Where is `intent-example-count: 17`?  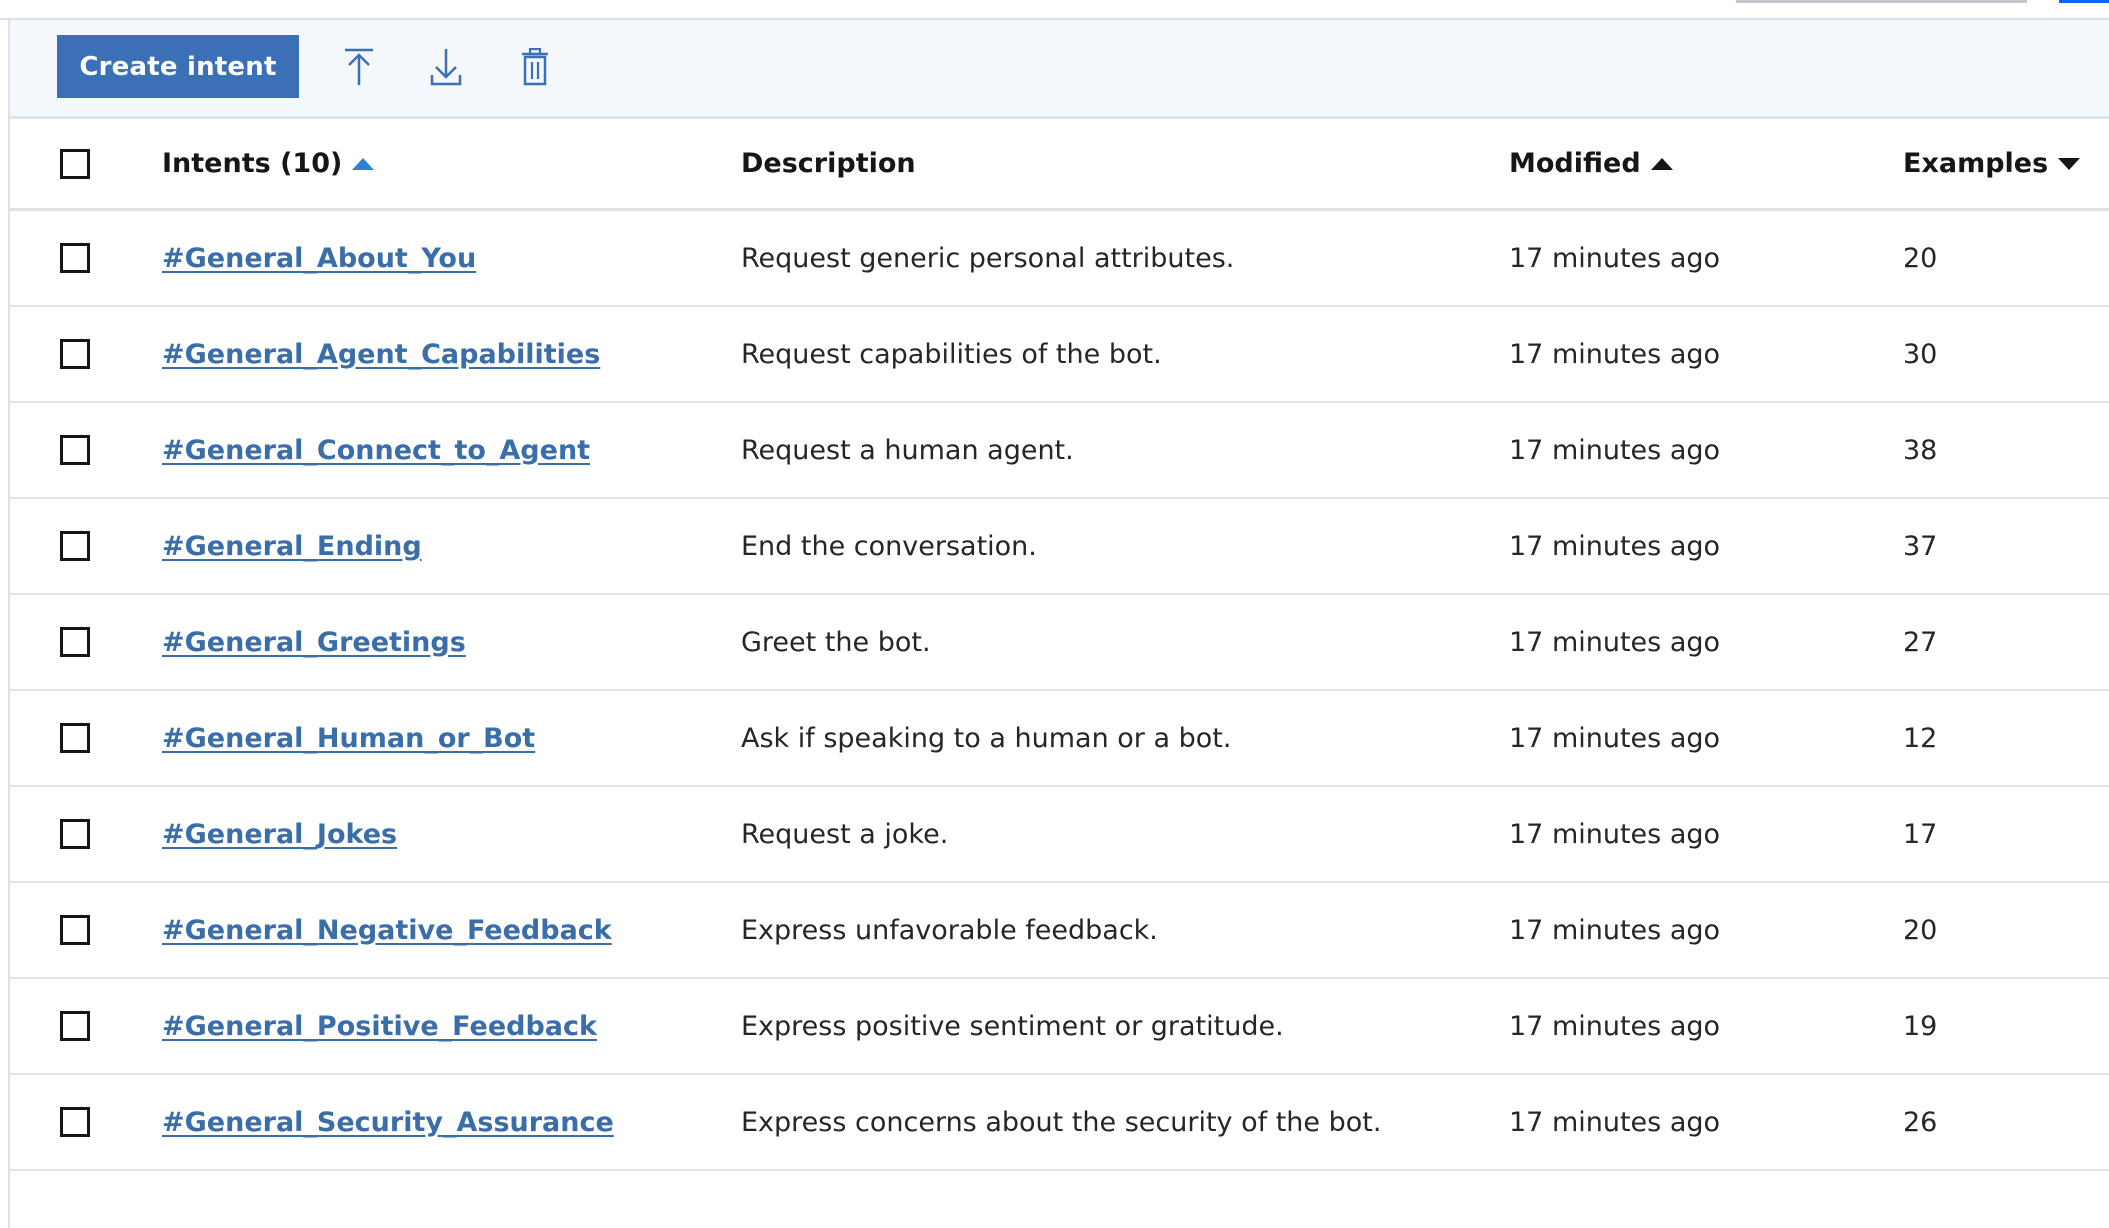
intent-example-count: 17 is located at coordinates (1920, 834).